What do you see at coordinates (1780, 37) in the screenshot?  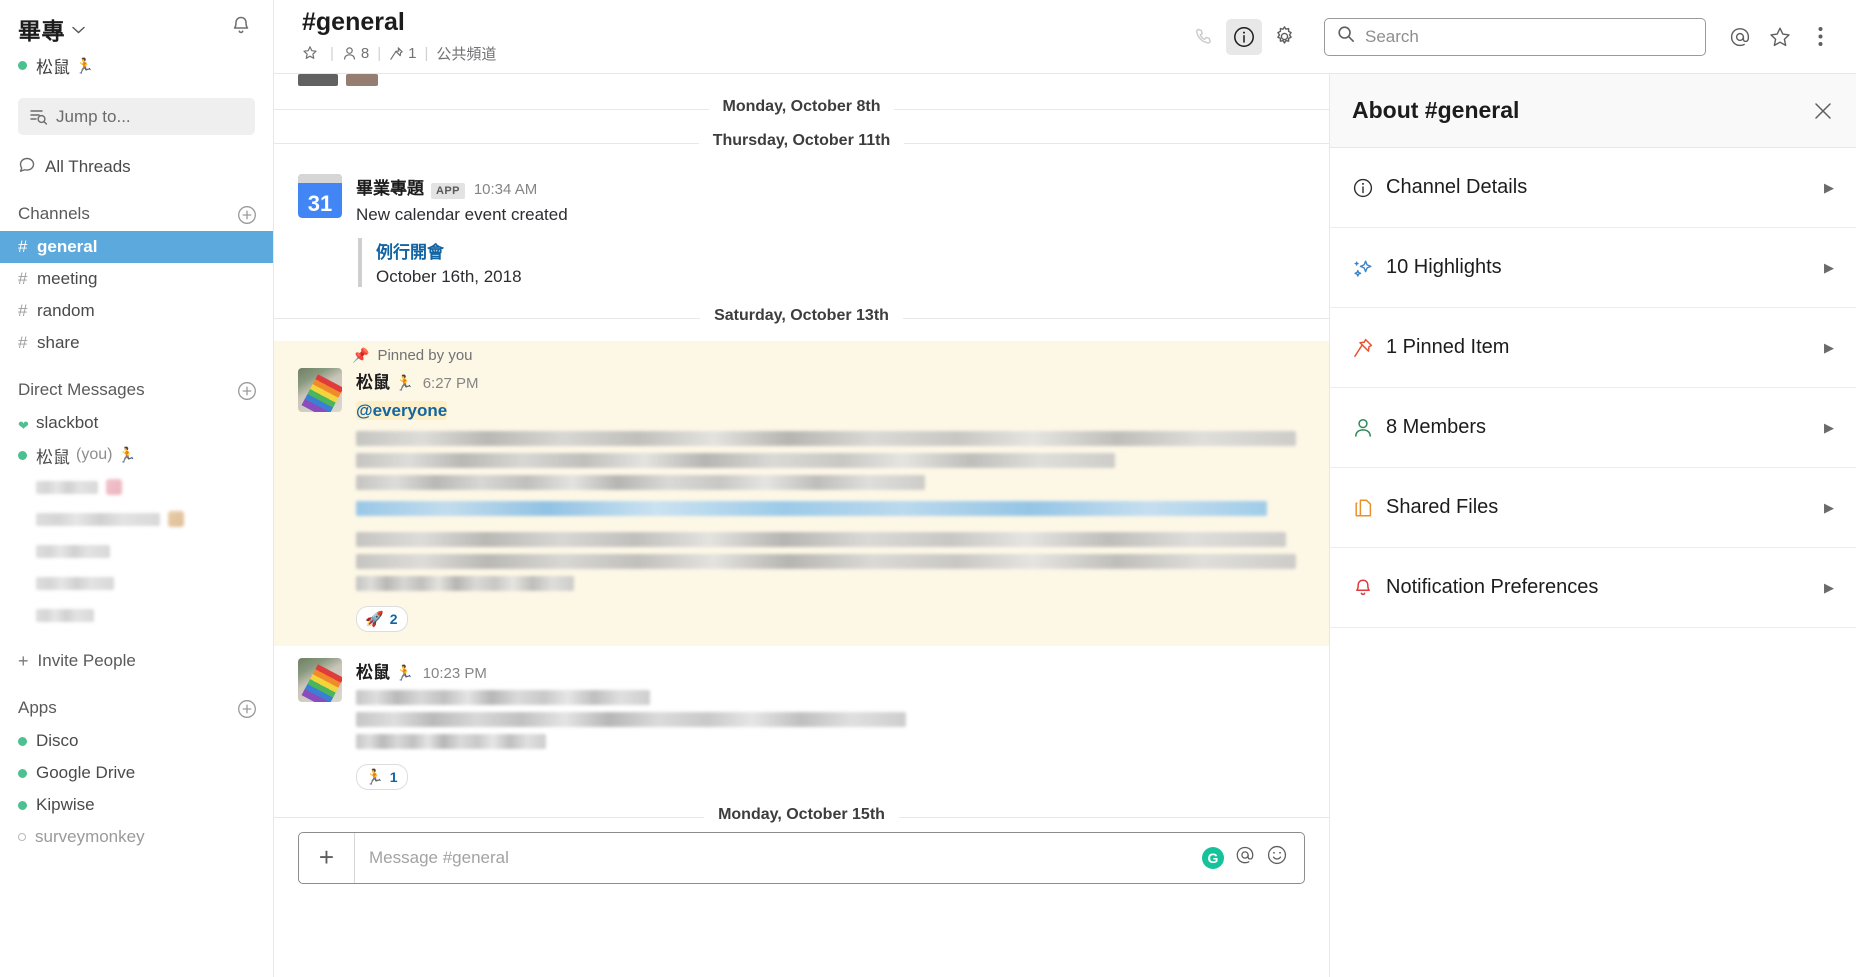 I see `starred-items-icon` at bounding box center [1780, 37].